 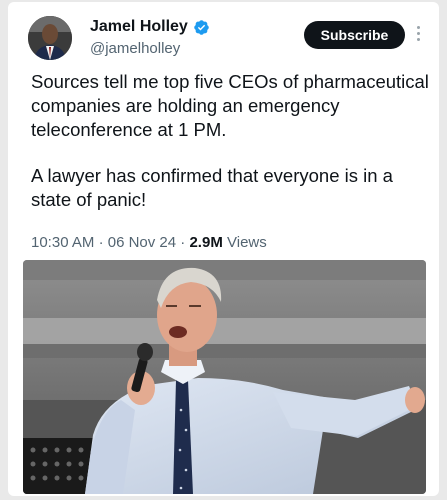 I want to click on avatar-photo, so click(x=50, y=38).